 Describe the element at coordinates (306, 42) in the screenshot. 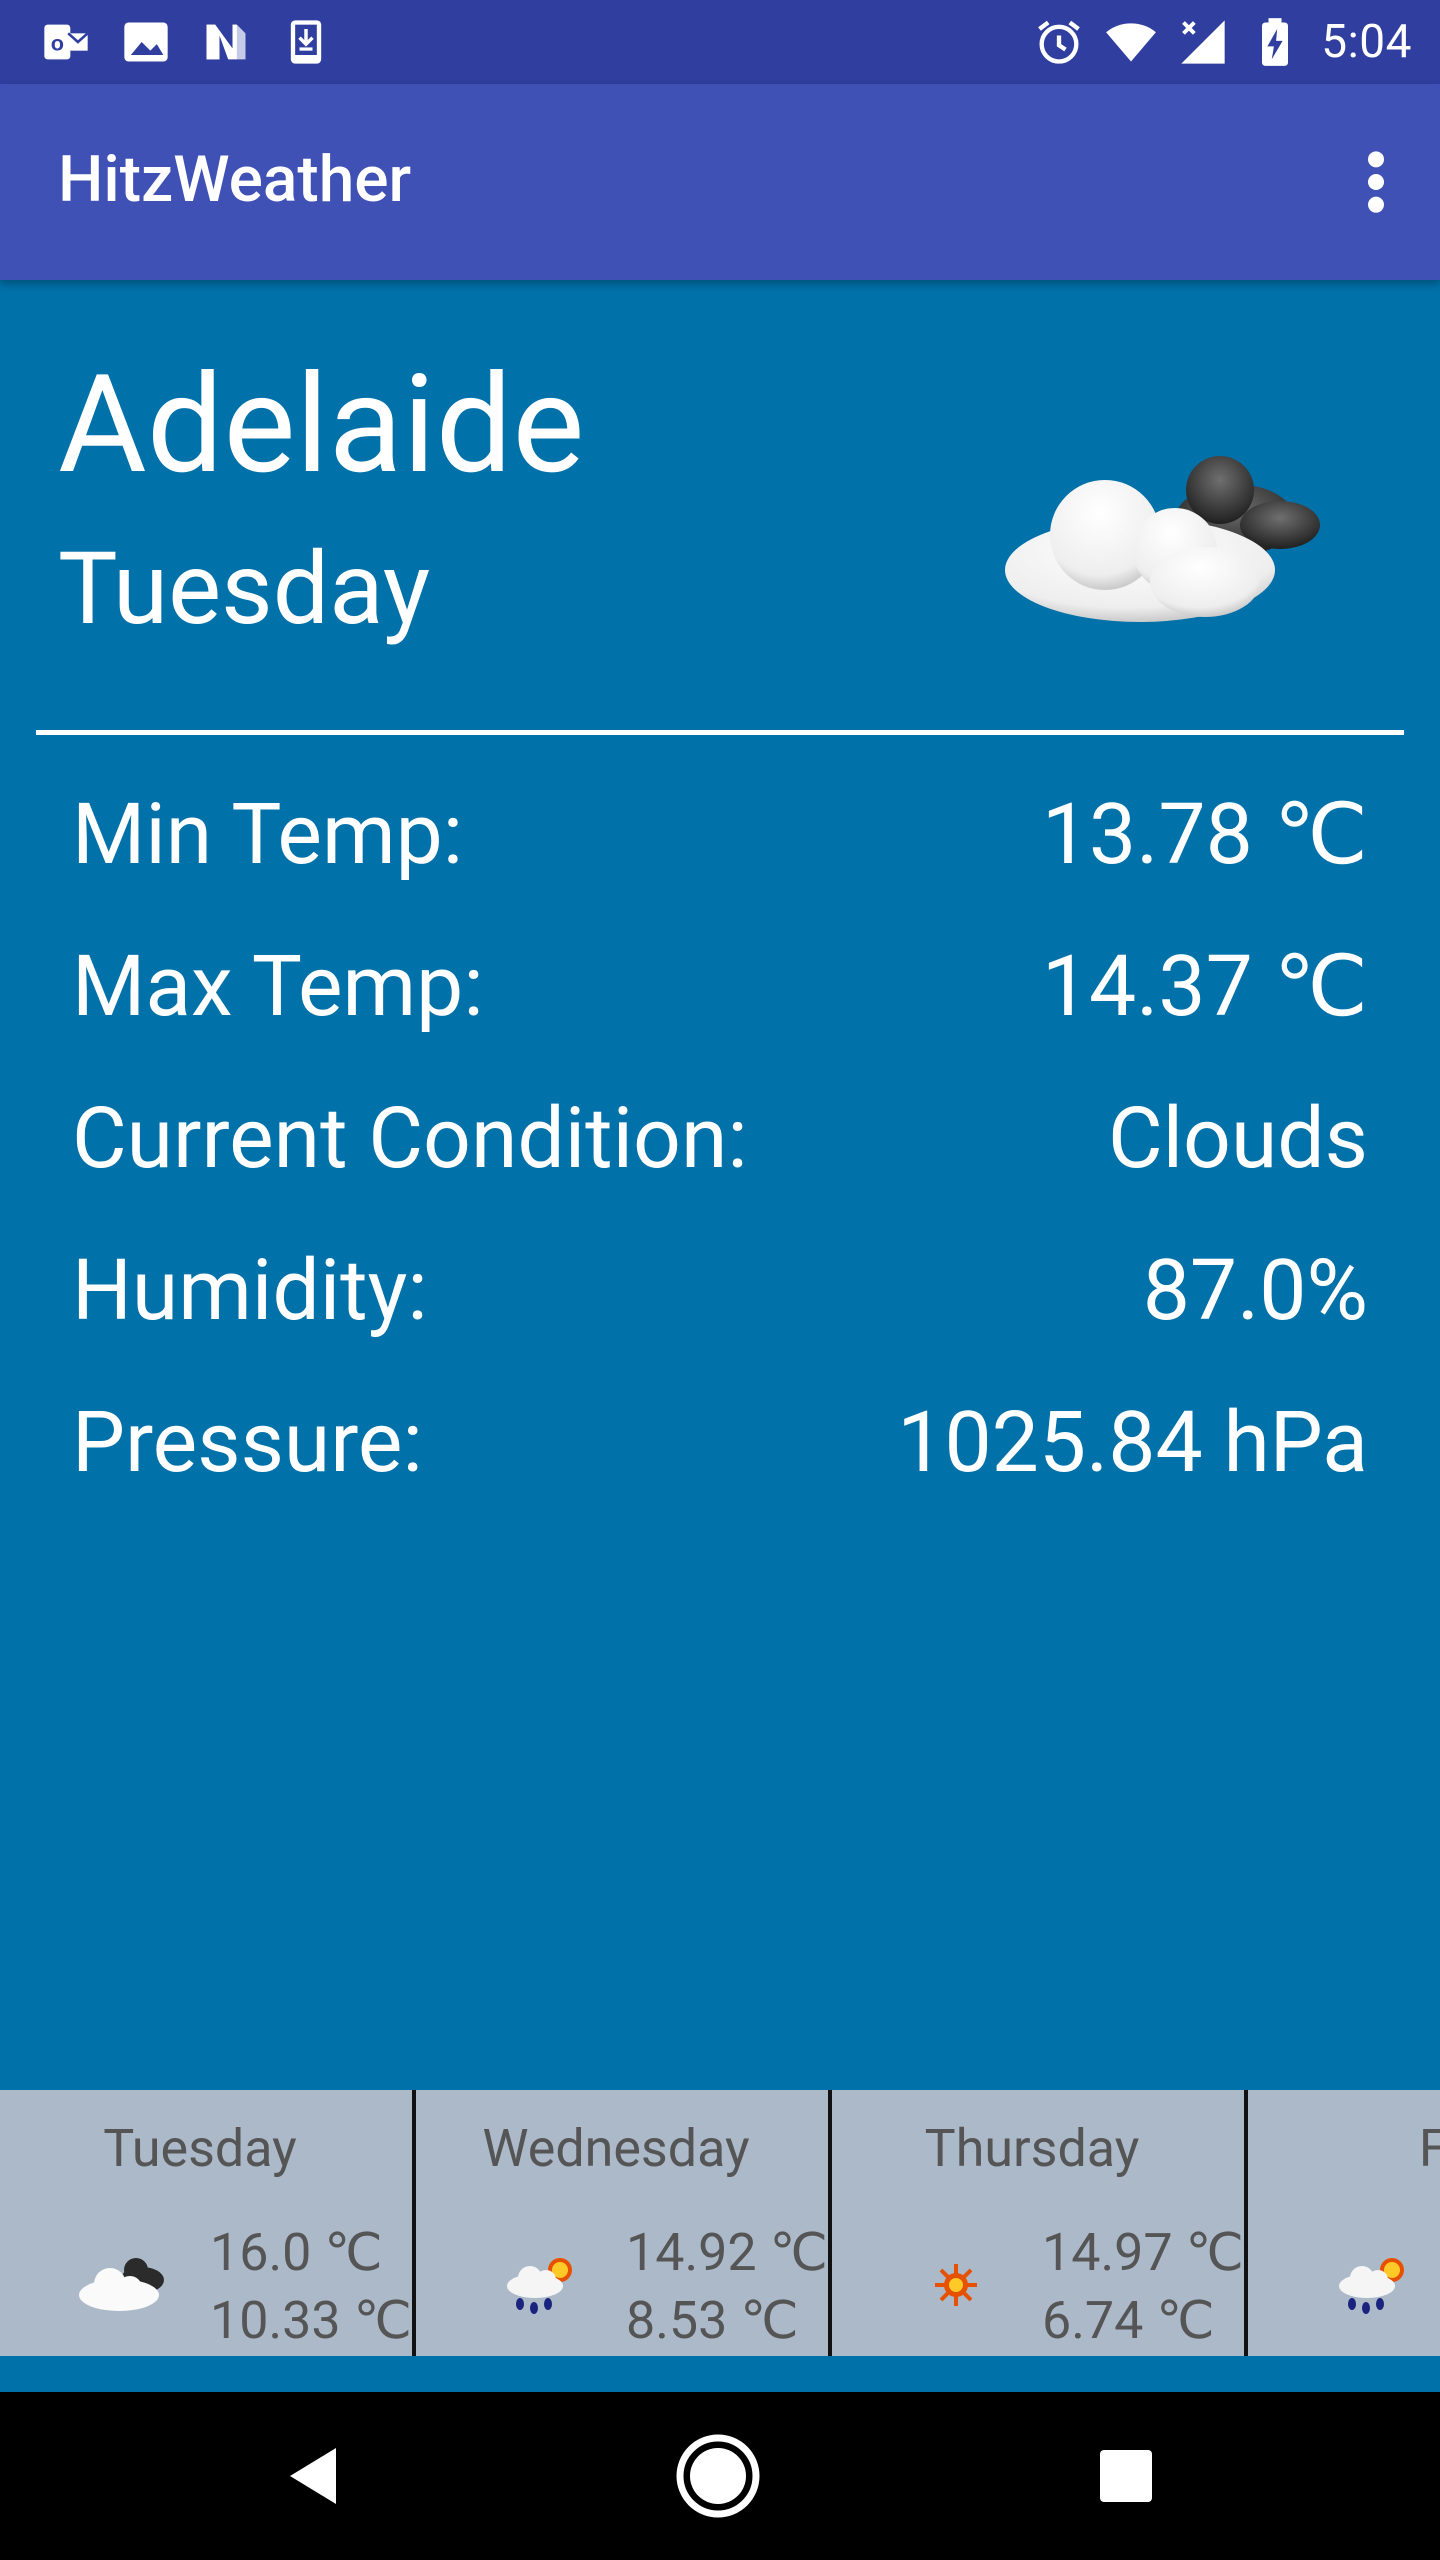

I see `download-icon` at that location.